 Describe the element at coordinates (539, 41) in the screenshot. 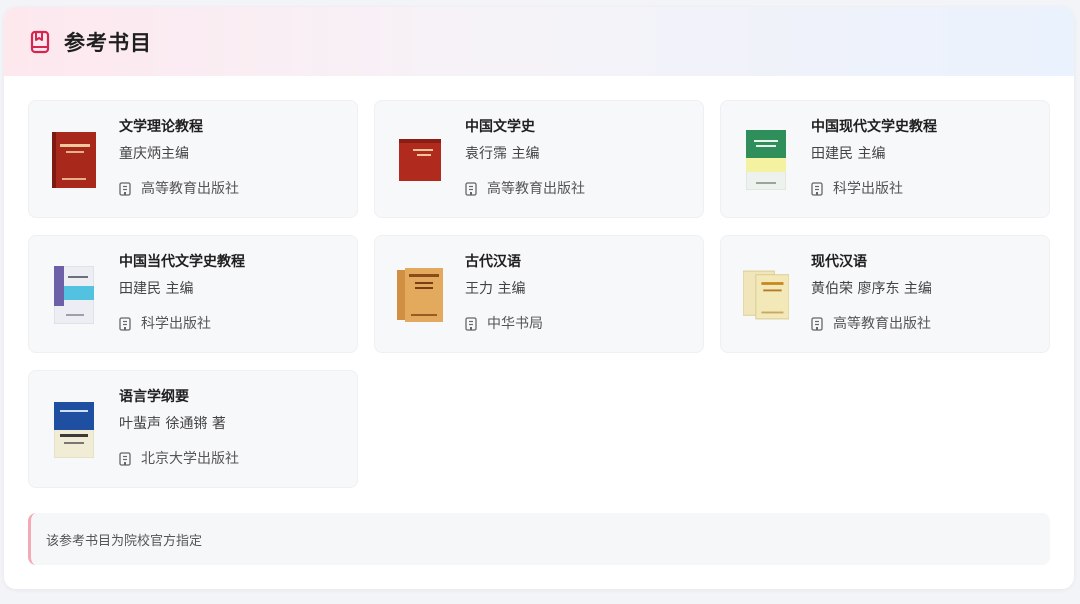

I see `card-header: 参考书目` at that location.